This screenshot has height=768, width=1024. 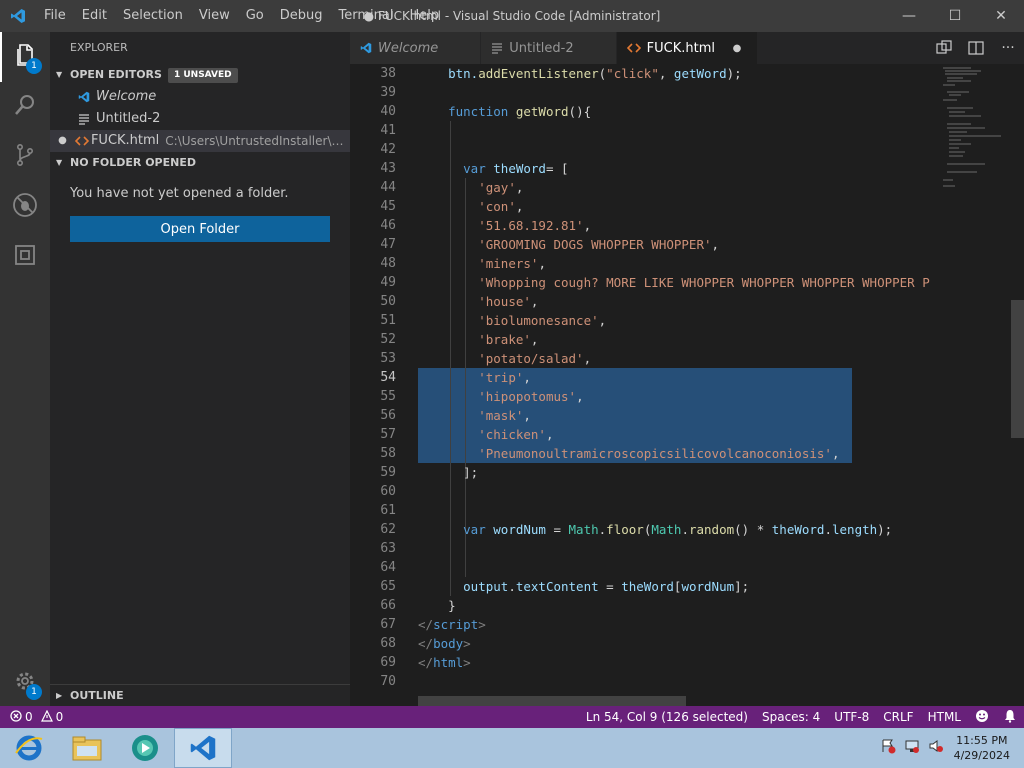 I want to click on code-line-46: '51.68.192.81',, so click(x=535, y=225).